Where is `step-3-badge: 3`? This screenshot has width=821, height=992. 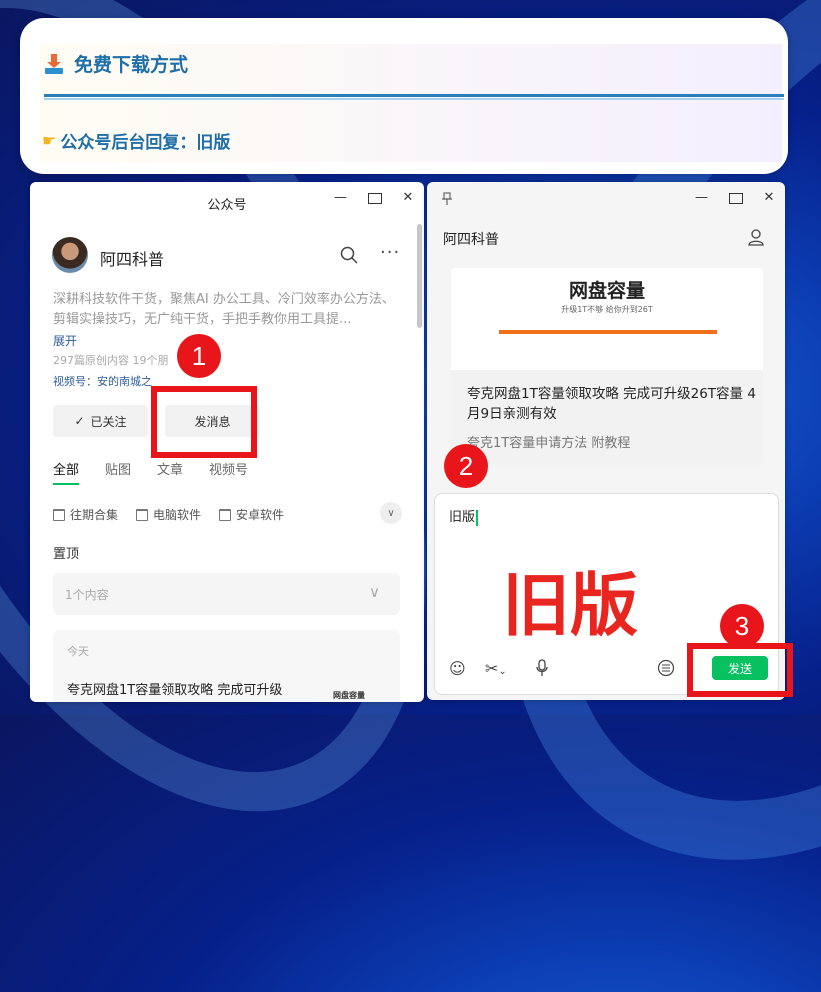
step-3-badge: 3 is located at coordinates (742, 626).